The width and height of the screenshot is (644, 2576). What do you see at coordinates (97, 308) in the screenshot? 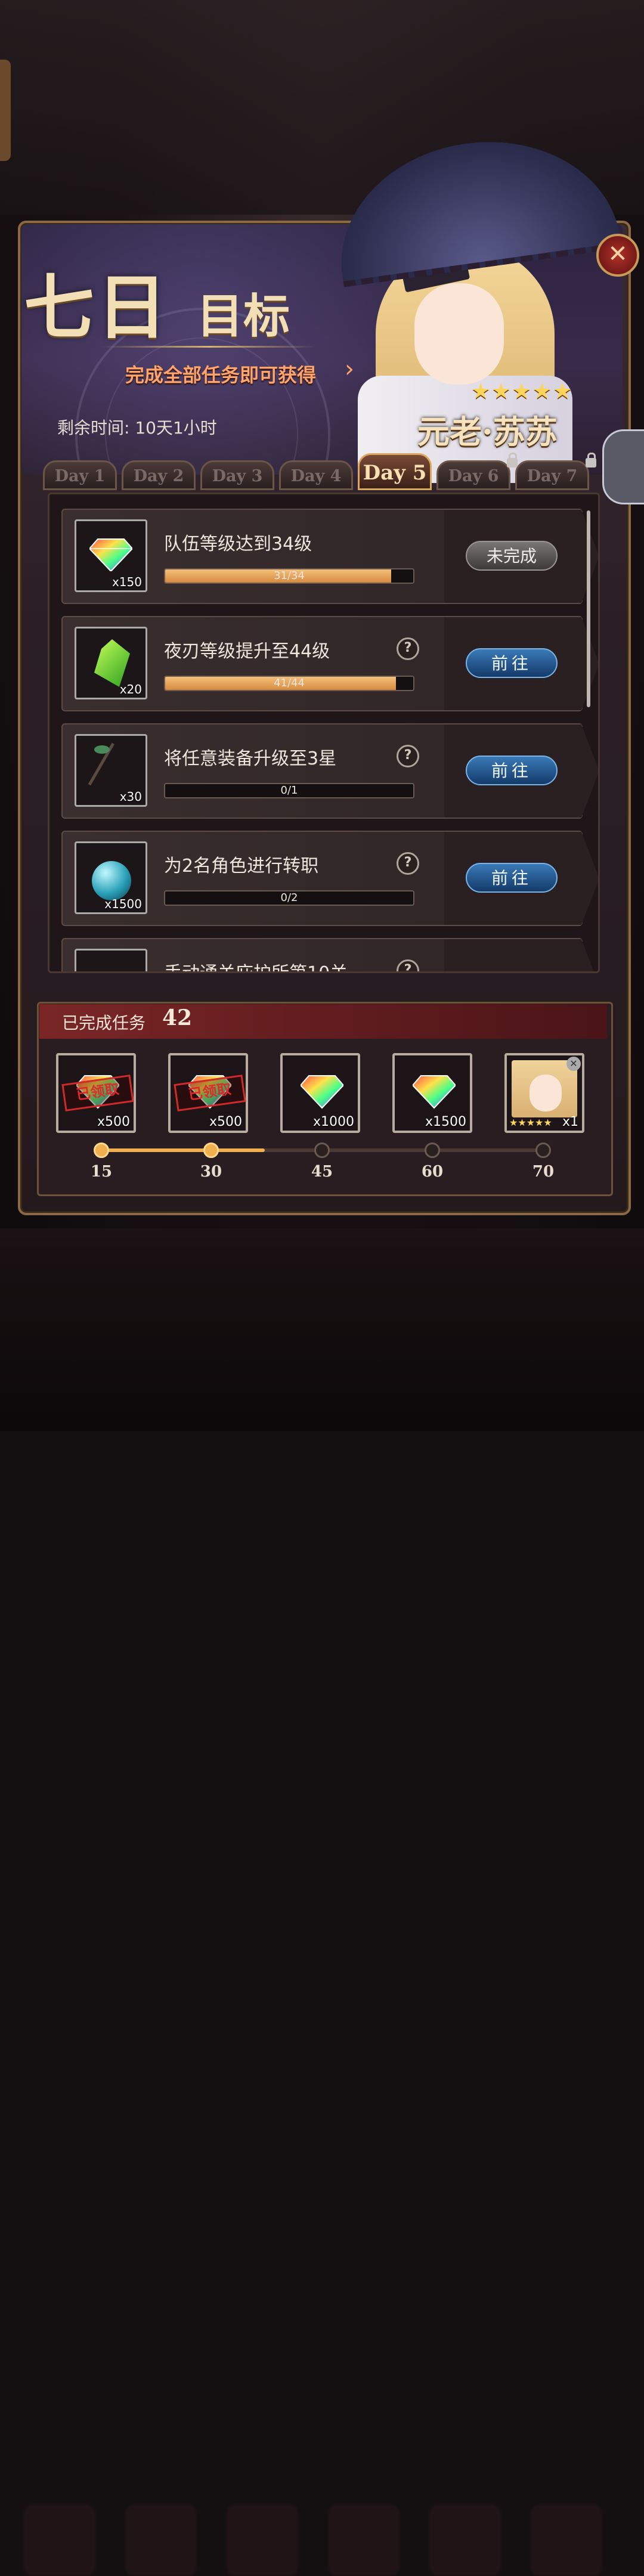
I see `page-title: 七日` at bounding box center [97, 308].